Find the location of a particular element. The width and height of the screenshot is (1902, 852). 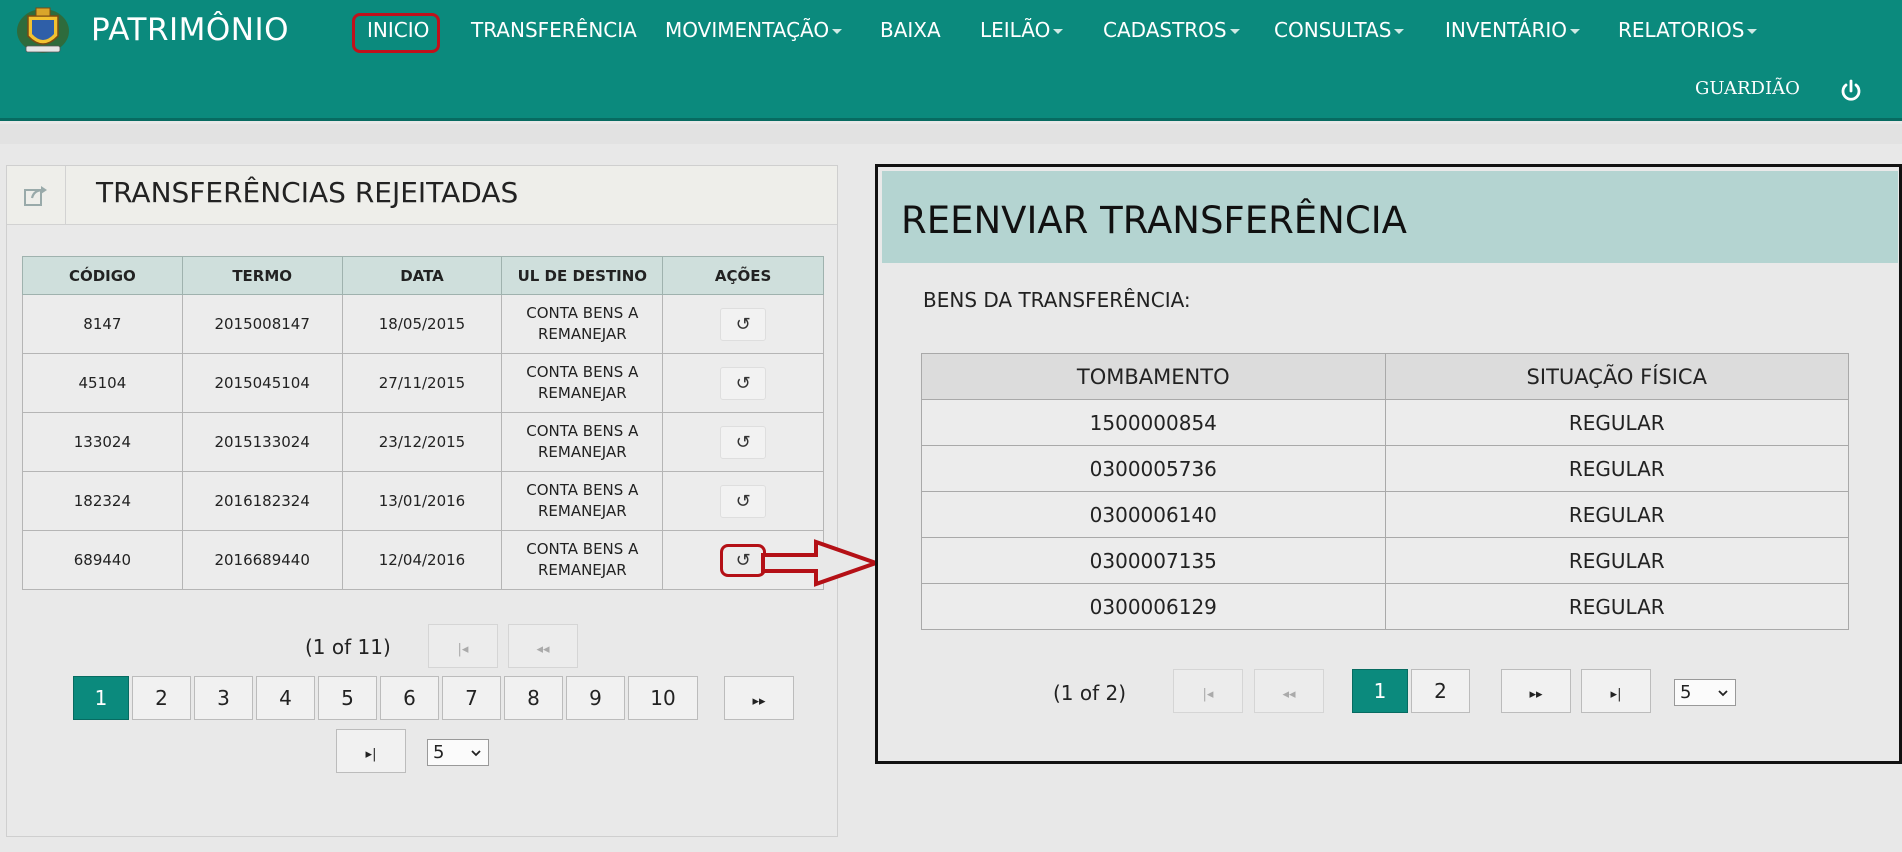

cell-tombamento: 0300006129 is located at coordinates (1153, 606).